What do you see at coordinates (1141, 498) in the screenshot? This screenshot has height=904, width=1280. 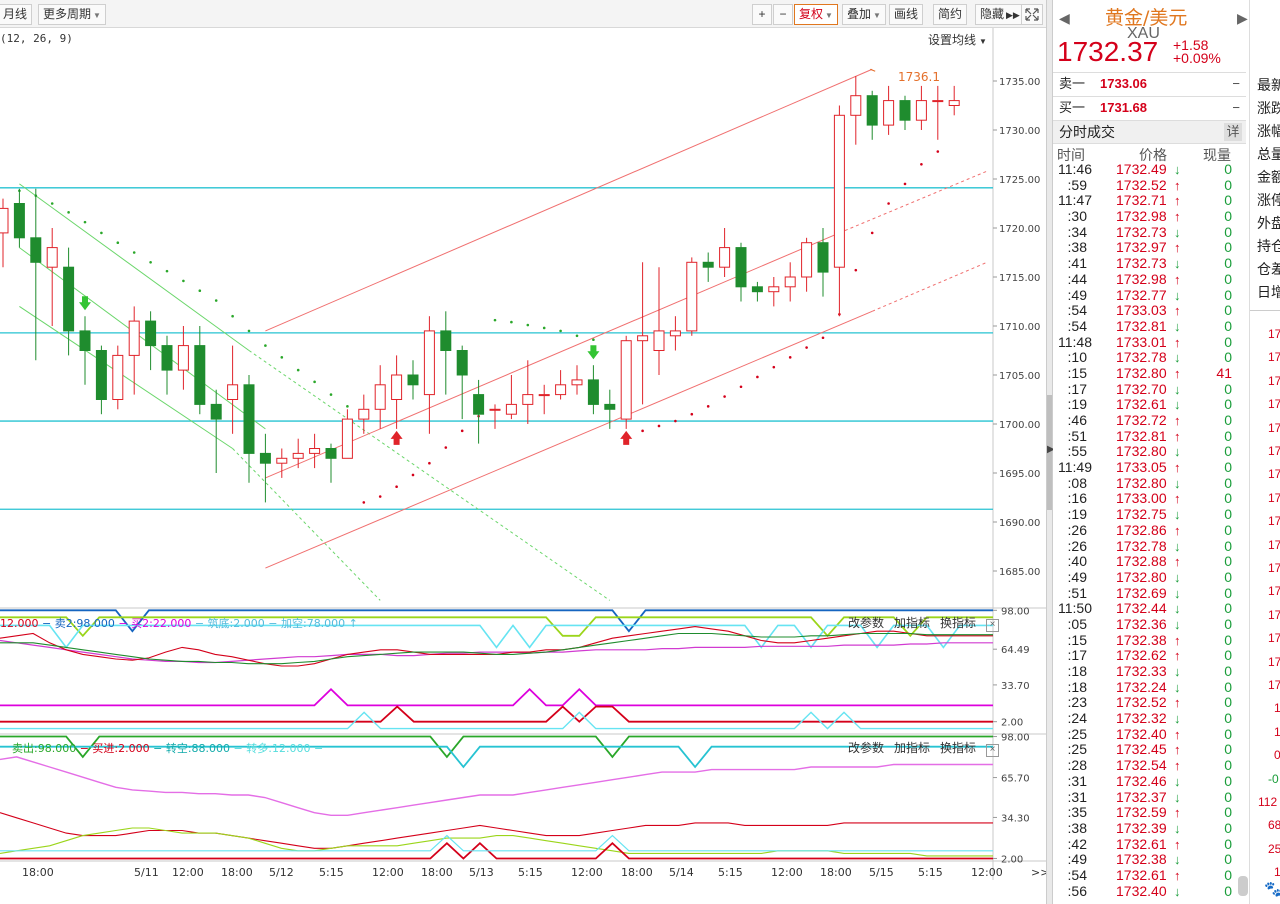 I see `tick-price: 1733.00` at bounding box center [1141, 498].